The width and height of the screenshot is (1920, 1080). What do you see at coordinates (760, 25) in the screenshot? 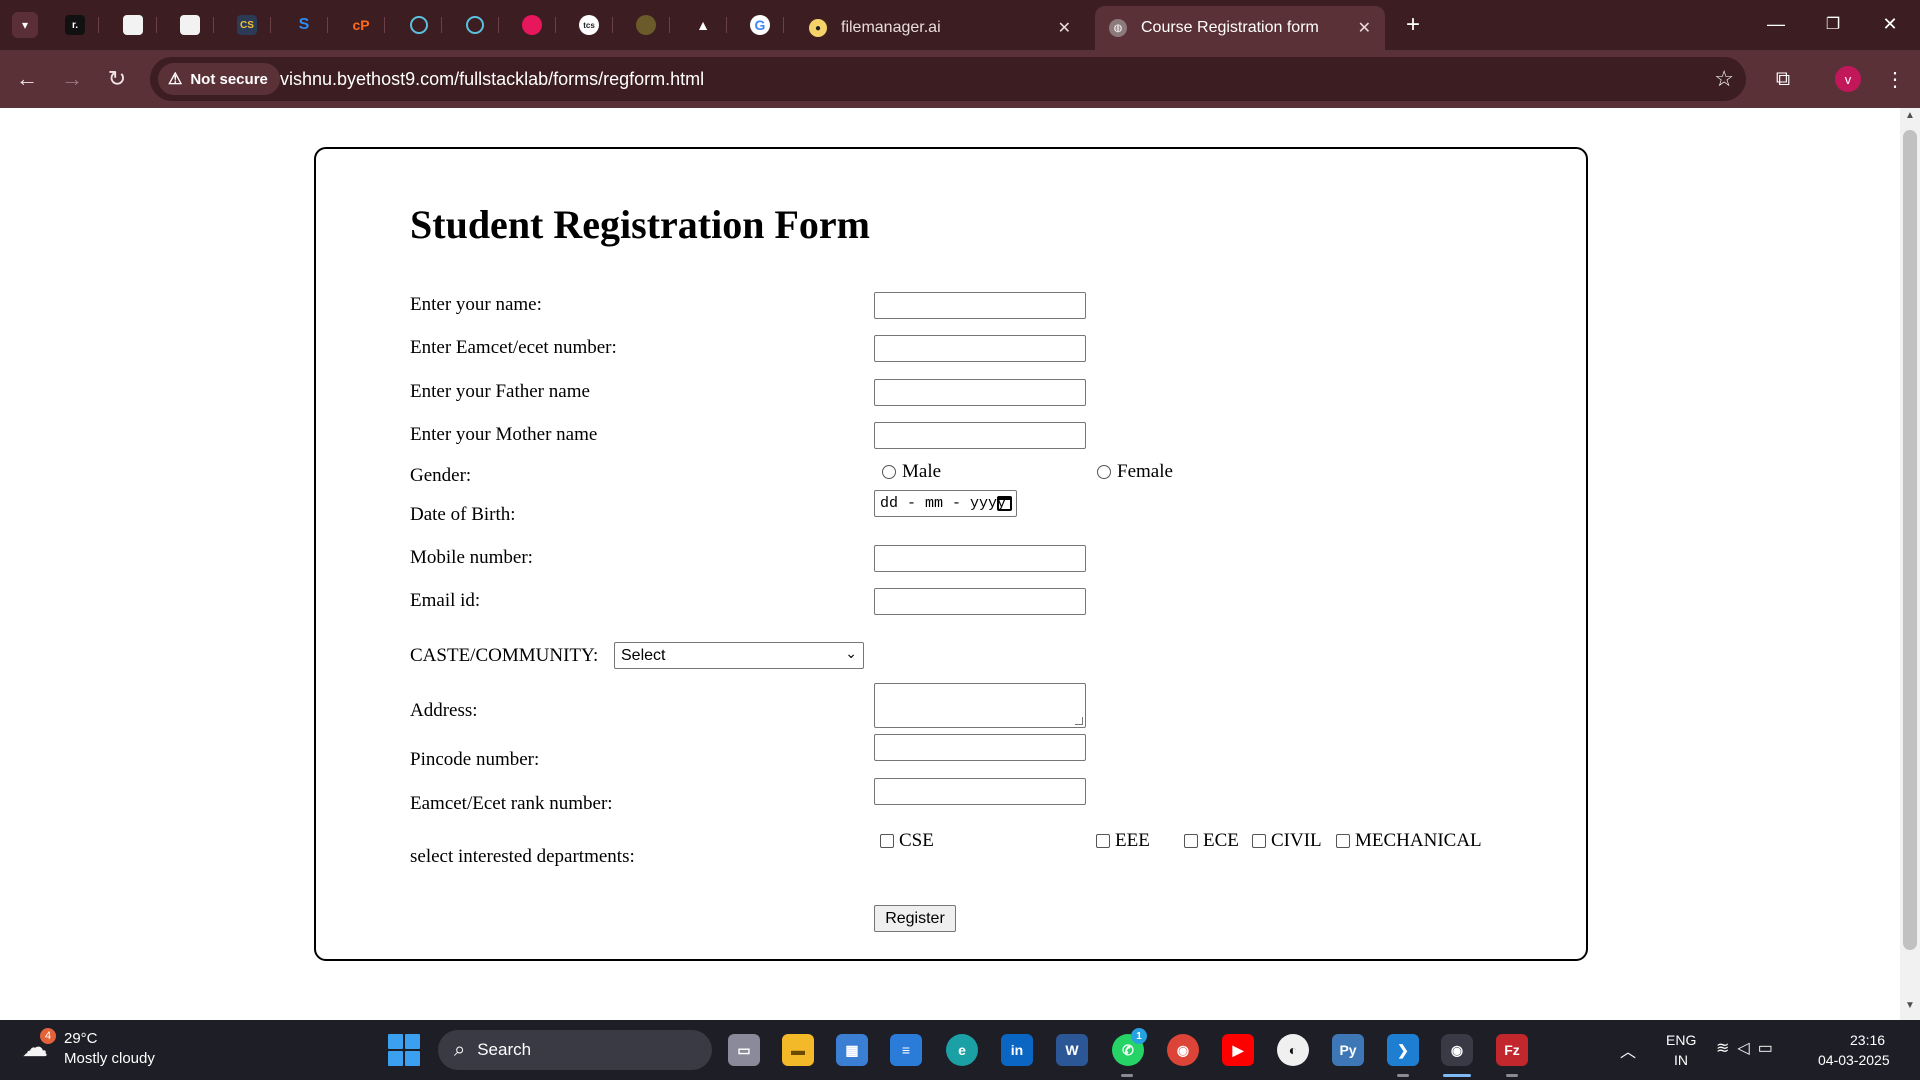
I see `pinned-tab-google: G` at bounding box center [760, 25].